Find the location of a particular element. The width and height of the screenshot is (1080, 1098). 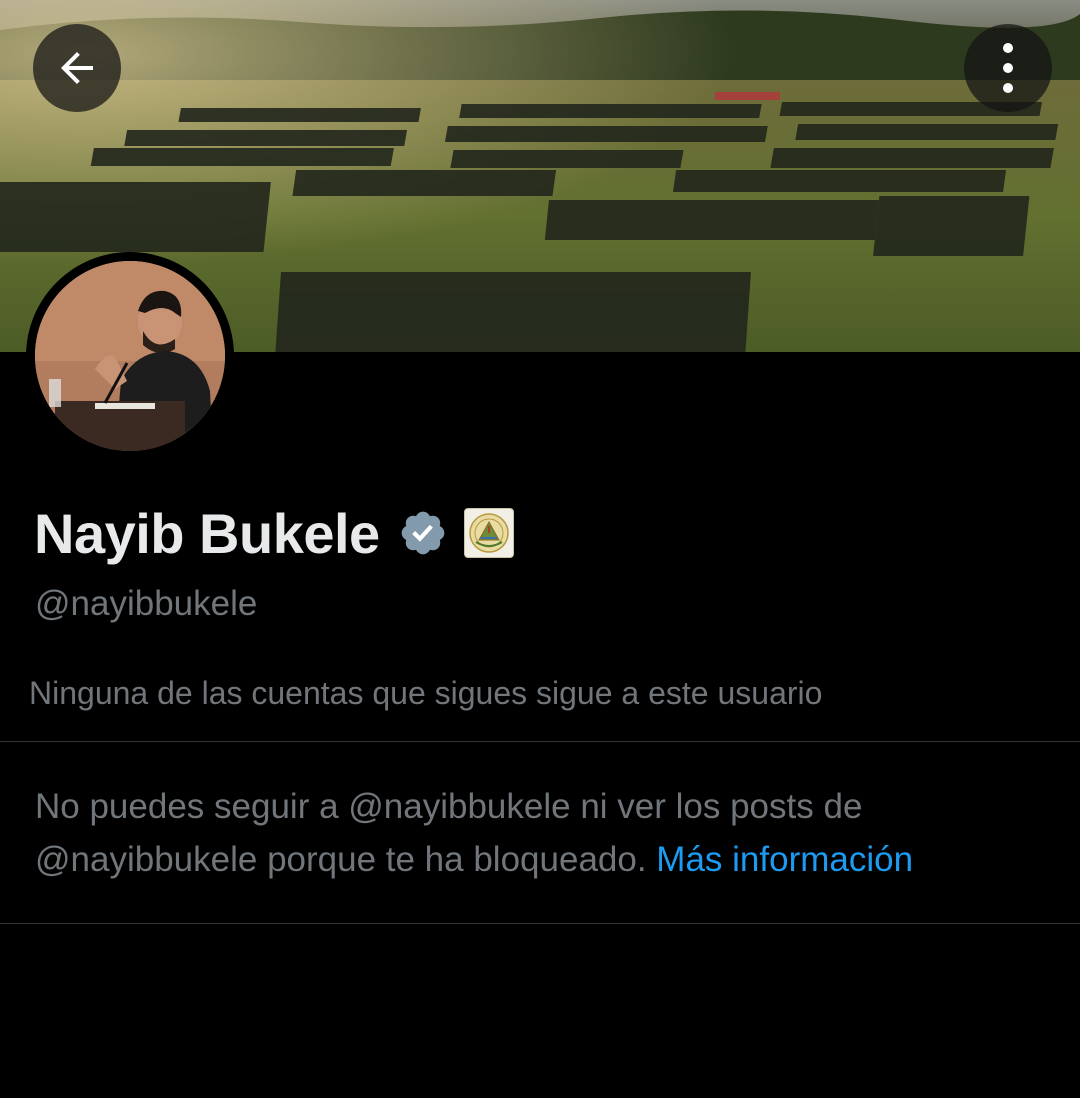

verified-badge-icon is located at coordinates (423, 533).